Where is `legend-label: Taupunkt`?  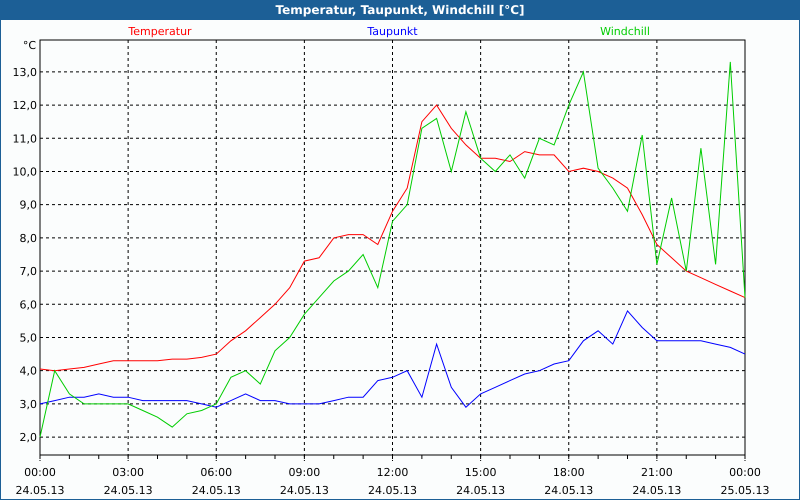 legend-label: Taupunkt is located at coordinates (392, 31).